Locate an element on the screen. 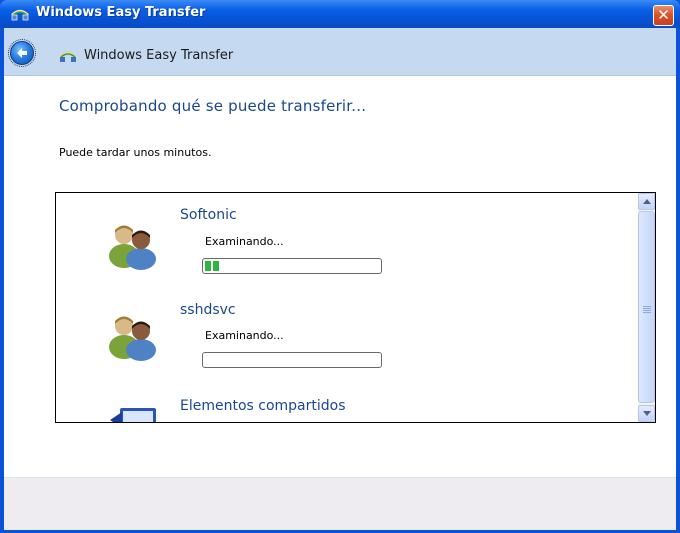  progress-bar-softonic is located at coordinates (292, 266).